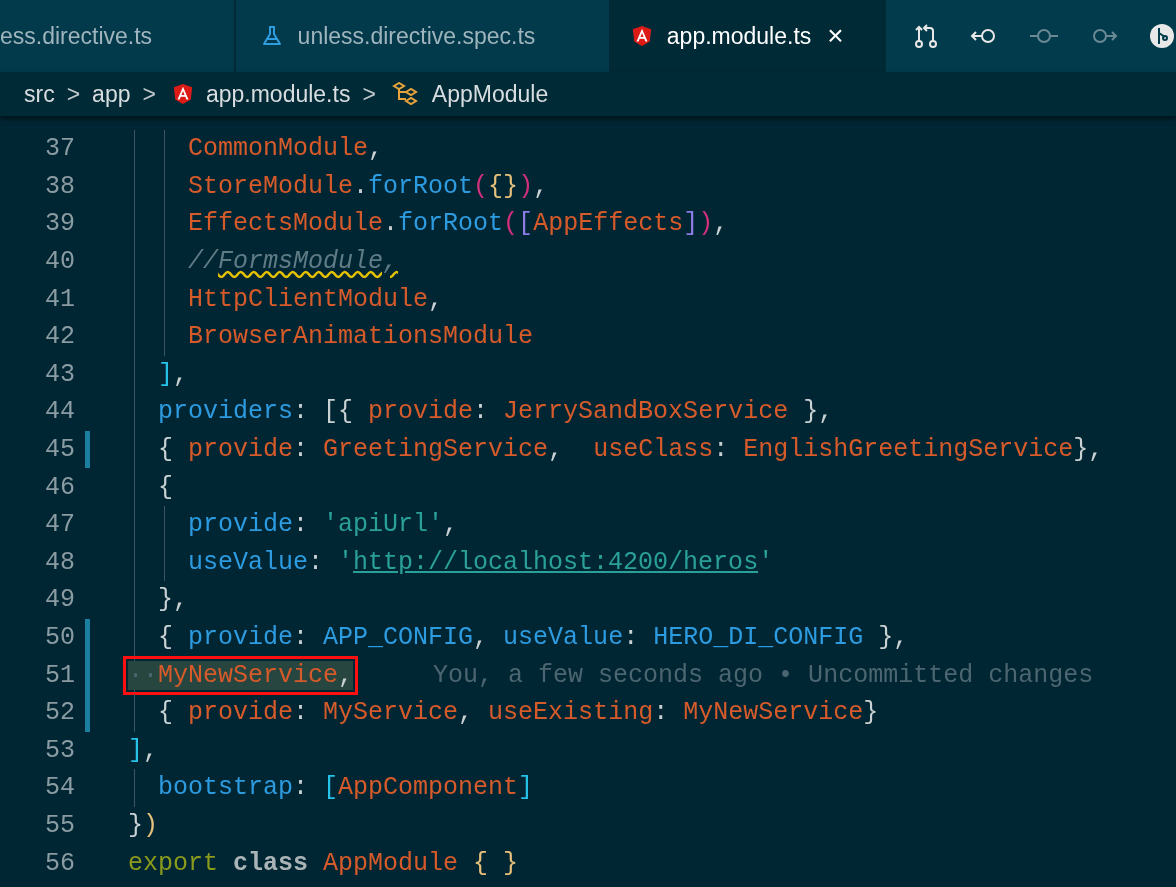 This screenshot has height=887, width=1176. Describe the element at coordinates (490, 94) in the screenshot. I see `breadcrumb-item: AppModule` at that location.